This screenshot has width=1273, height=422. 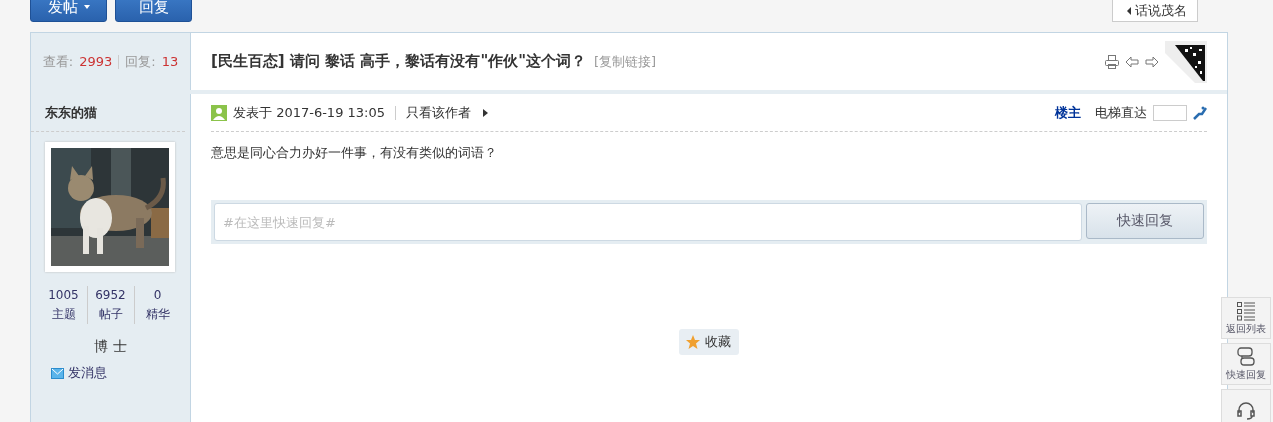 I want to click on user-rank: 博 士, so click(x=110, y=347).